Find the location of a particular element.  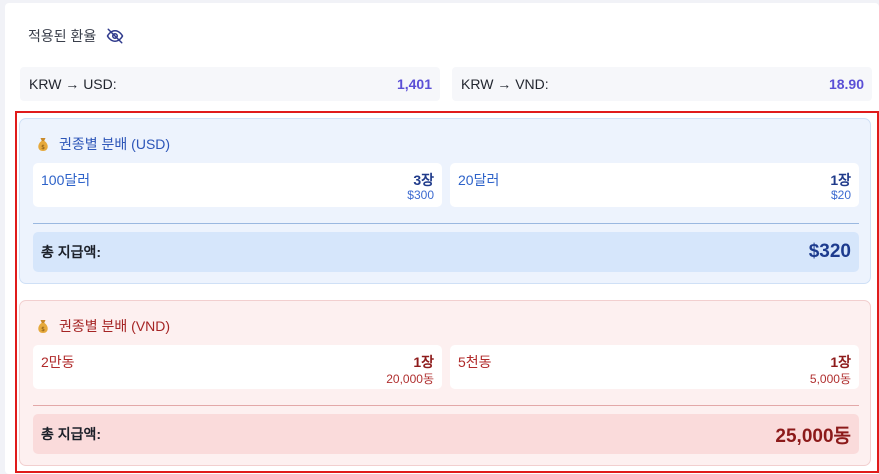

rate-card-krw-vnd: KRW → VND: 18.90 is located at coordinates (662, 84).